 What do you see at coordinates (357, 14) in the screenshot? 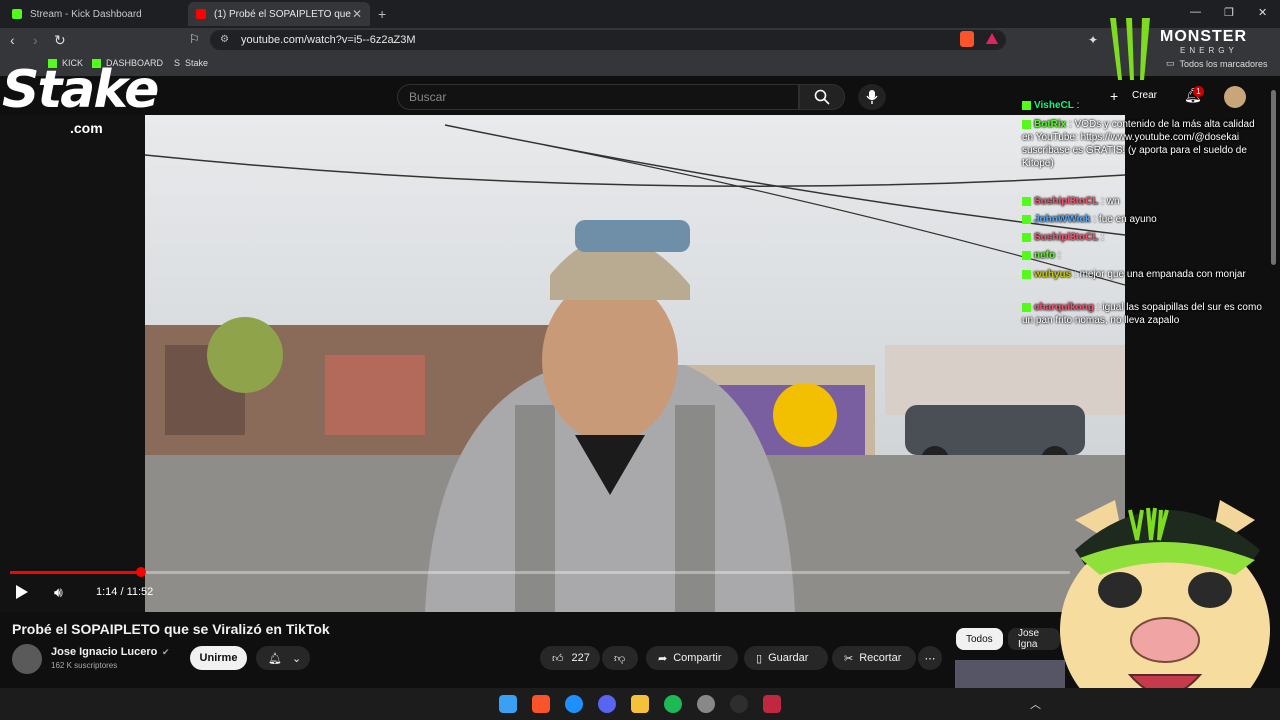
I see `close-tab-icon: ✕` at bounding box center [357, 14].